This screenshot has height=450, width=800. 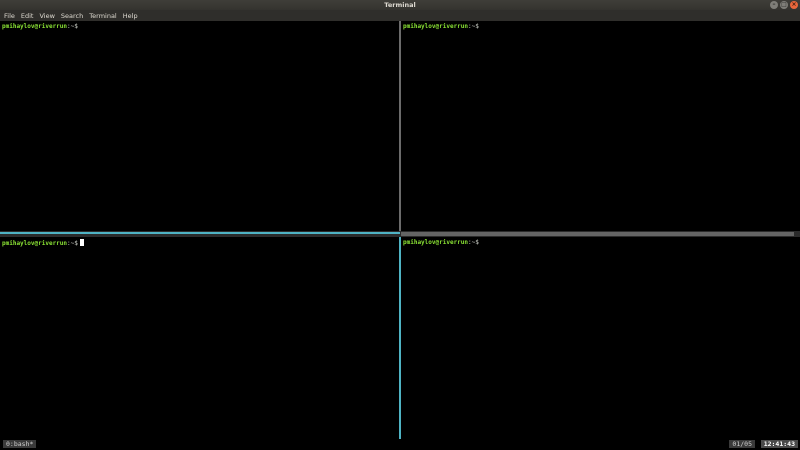 What do you see at coordinates (794, 5) in the screenshot?
I see `close-button: ×` at bounding box center [794, 5].